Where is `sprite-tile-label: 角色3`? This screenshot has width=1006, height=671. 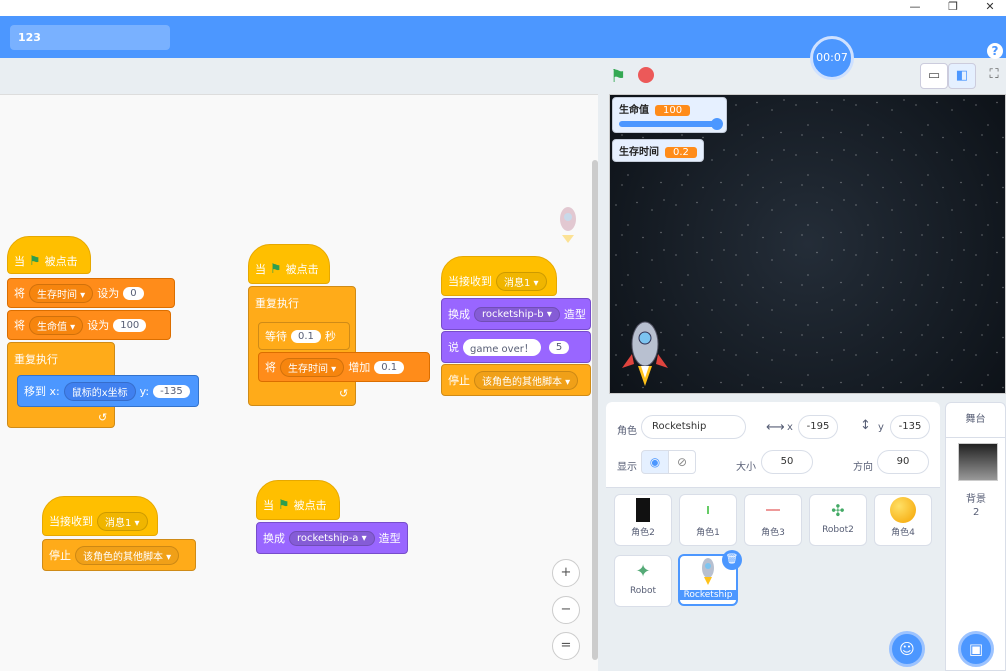 sprite-tile-label: 角色3 is located at coordinates (773, 533).